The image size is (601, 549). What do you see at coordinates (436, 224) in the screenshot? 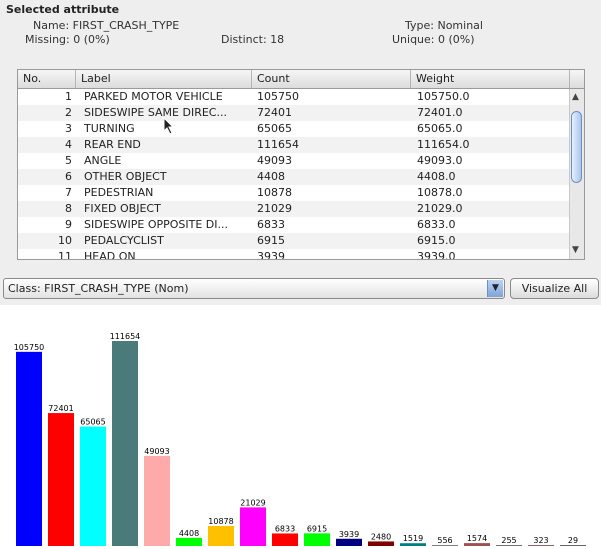
I see `row-weight: 6833.0` at bounding box center [436, 224].